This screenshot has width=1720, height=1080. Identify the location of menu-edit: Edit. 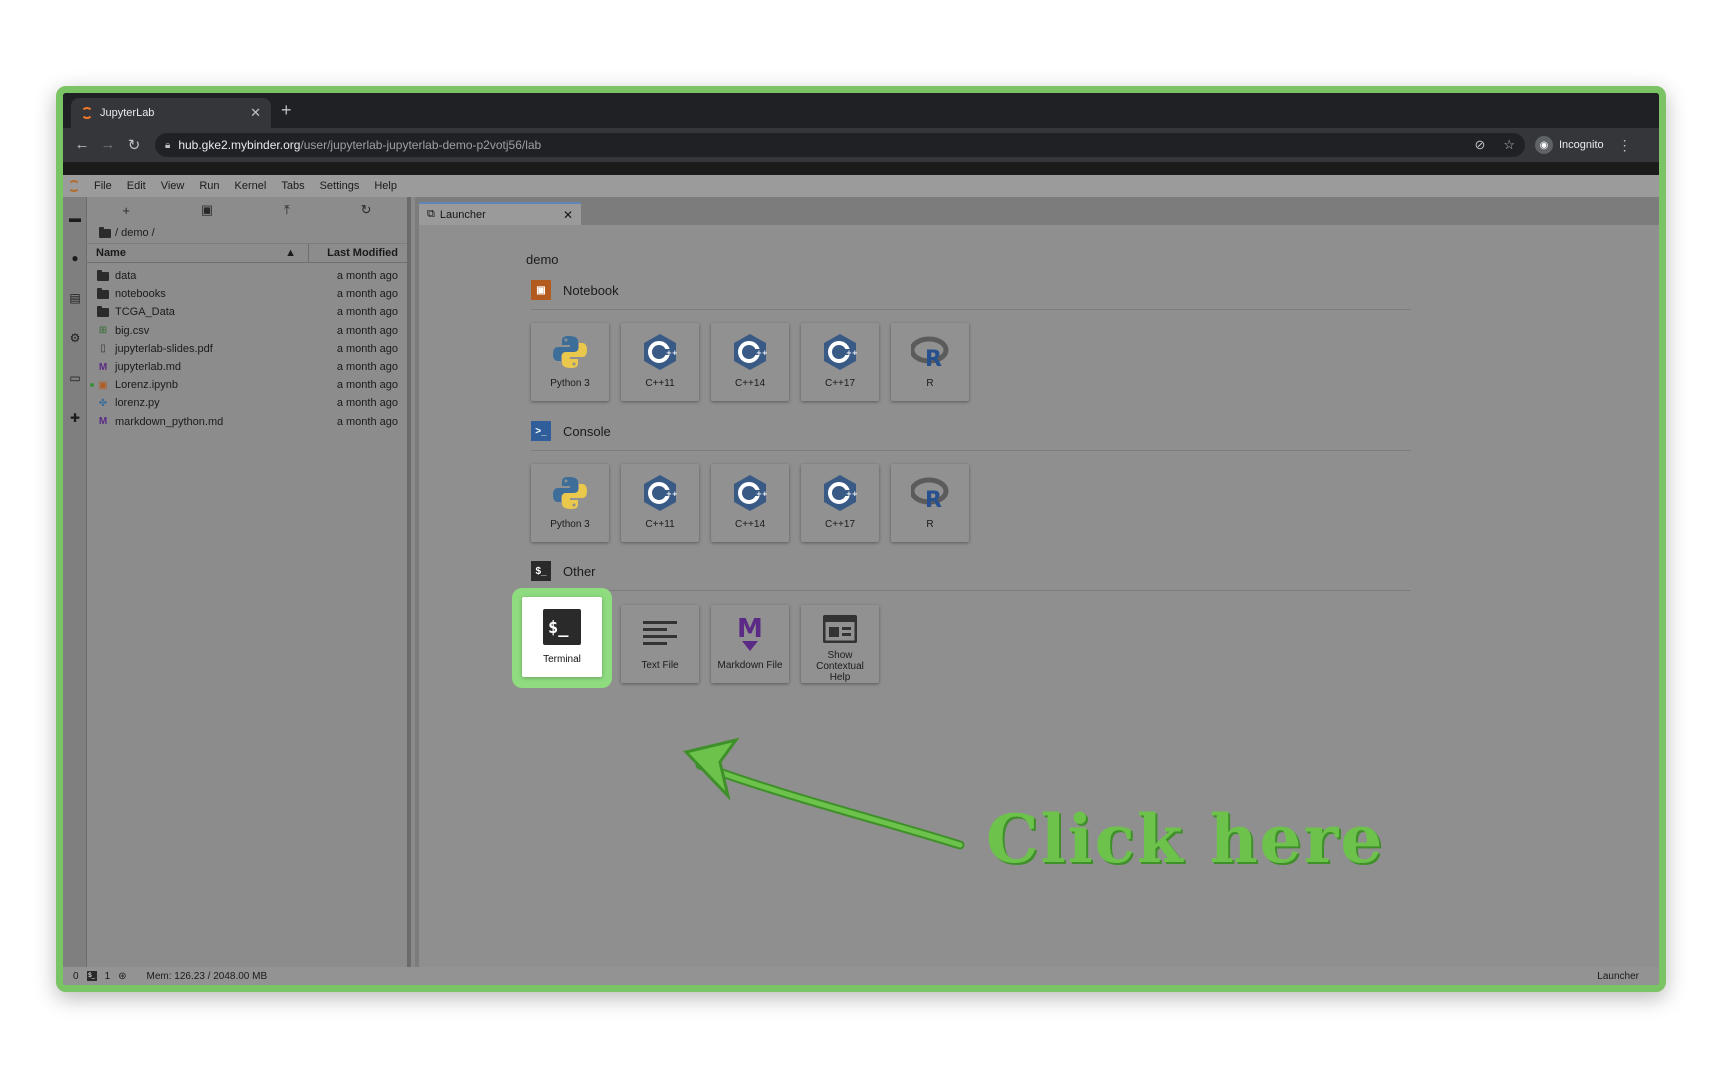
(136, 186).